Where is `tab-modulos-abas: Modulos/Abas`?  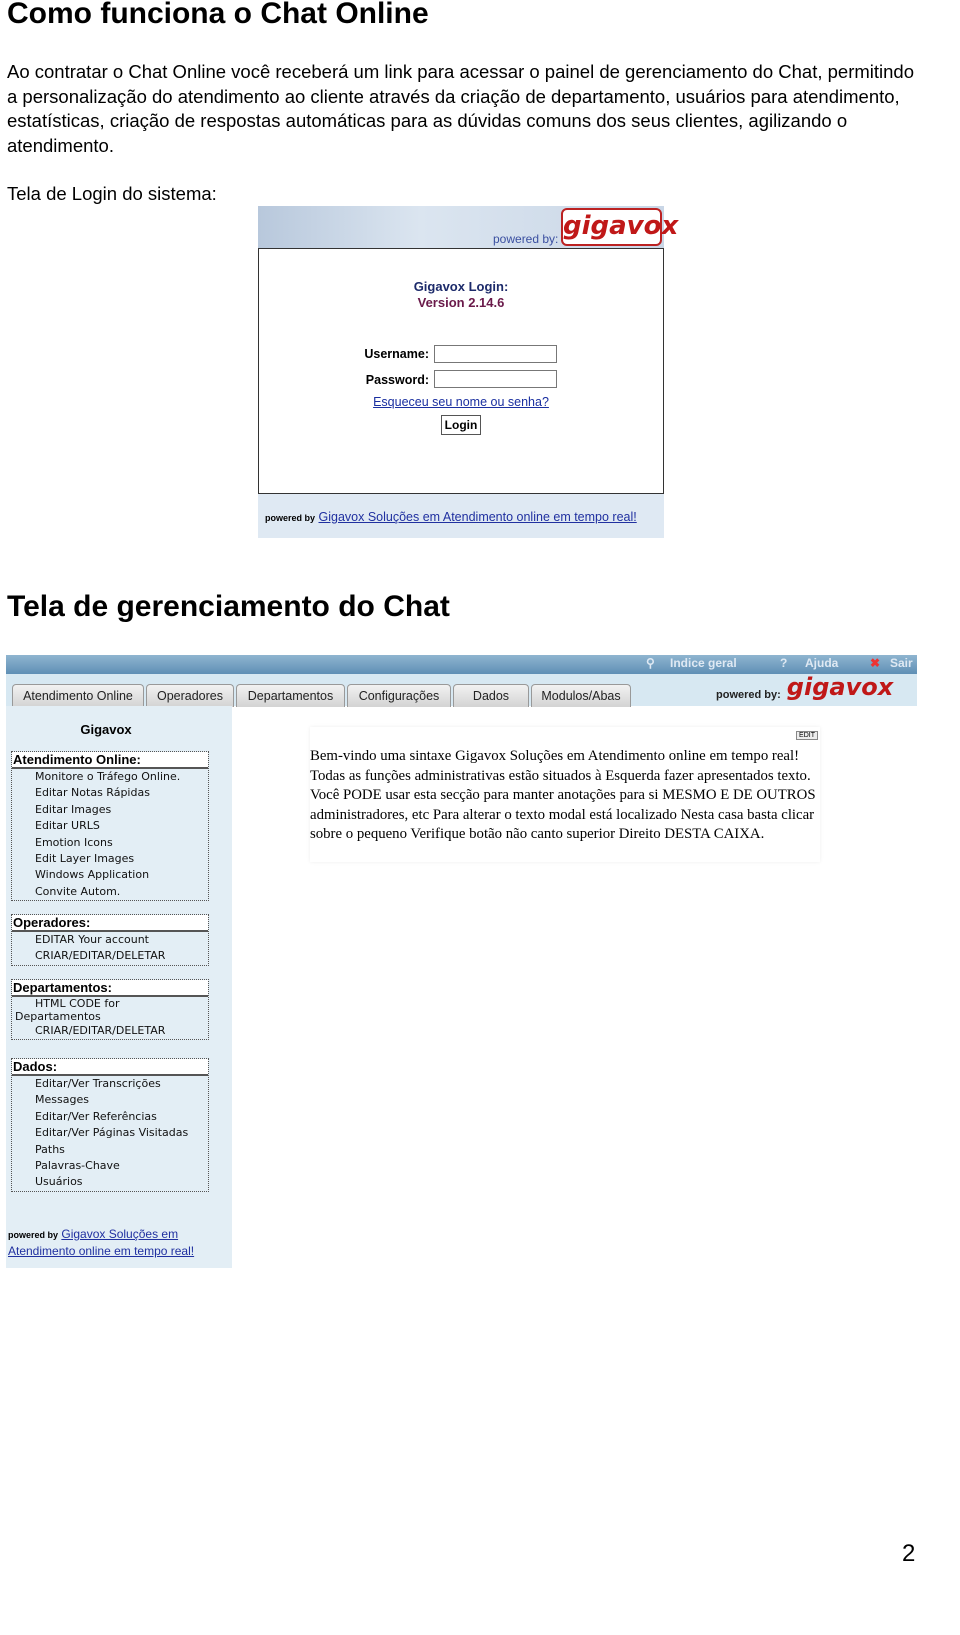 tab-modulos-abas: Modulos/Abas is located at coordinates (581, 695).